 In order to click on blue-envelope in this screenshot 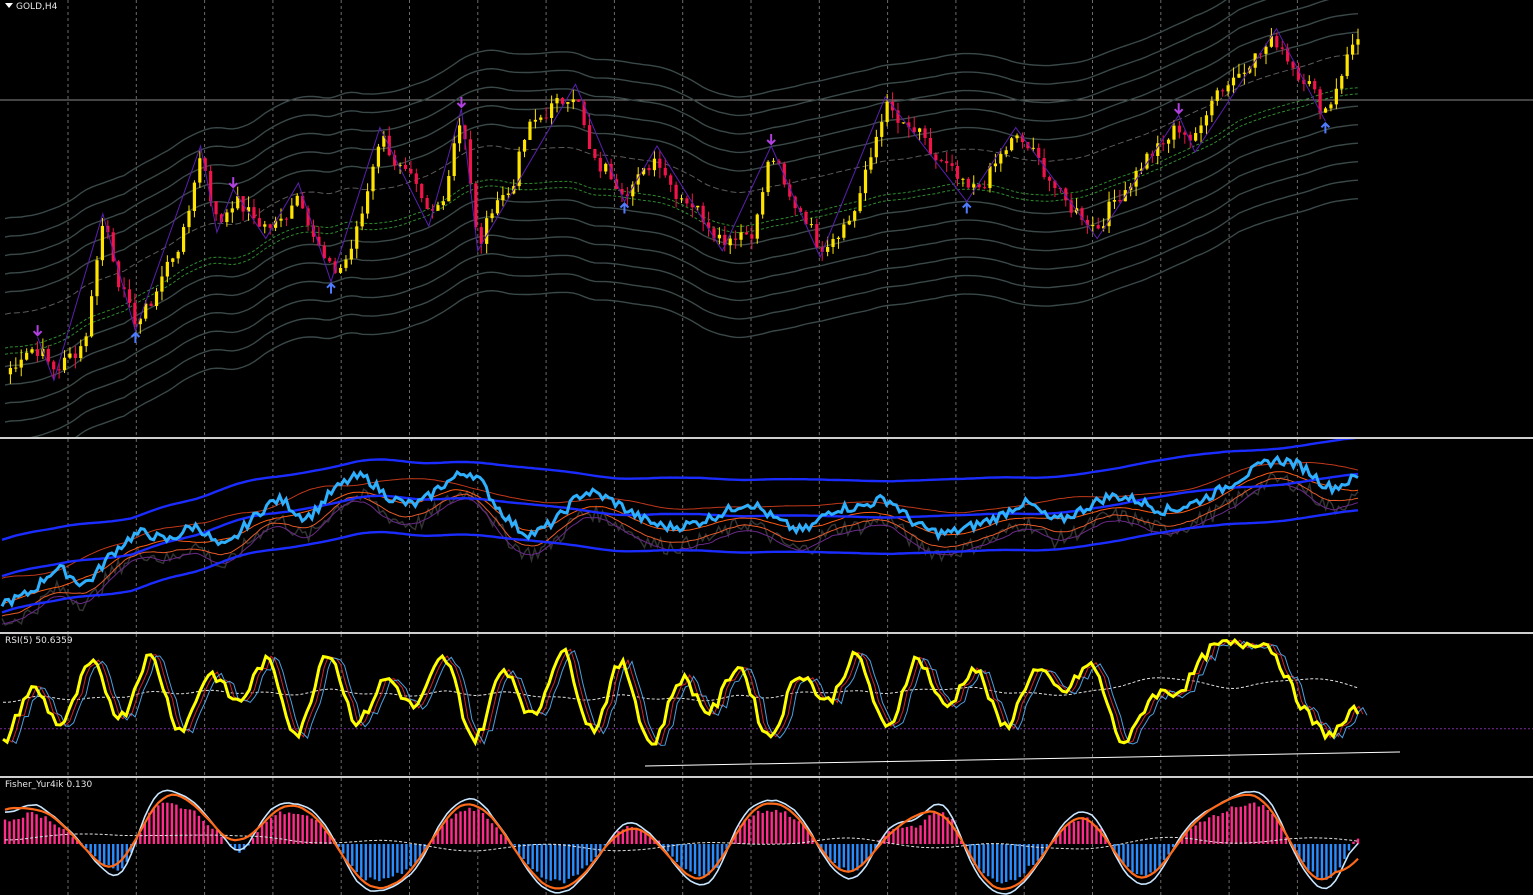, I will do `click(680, 561)`.